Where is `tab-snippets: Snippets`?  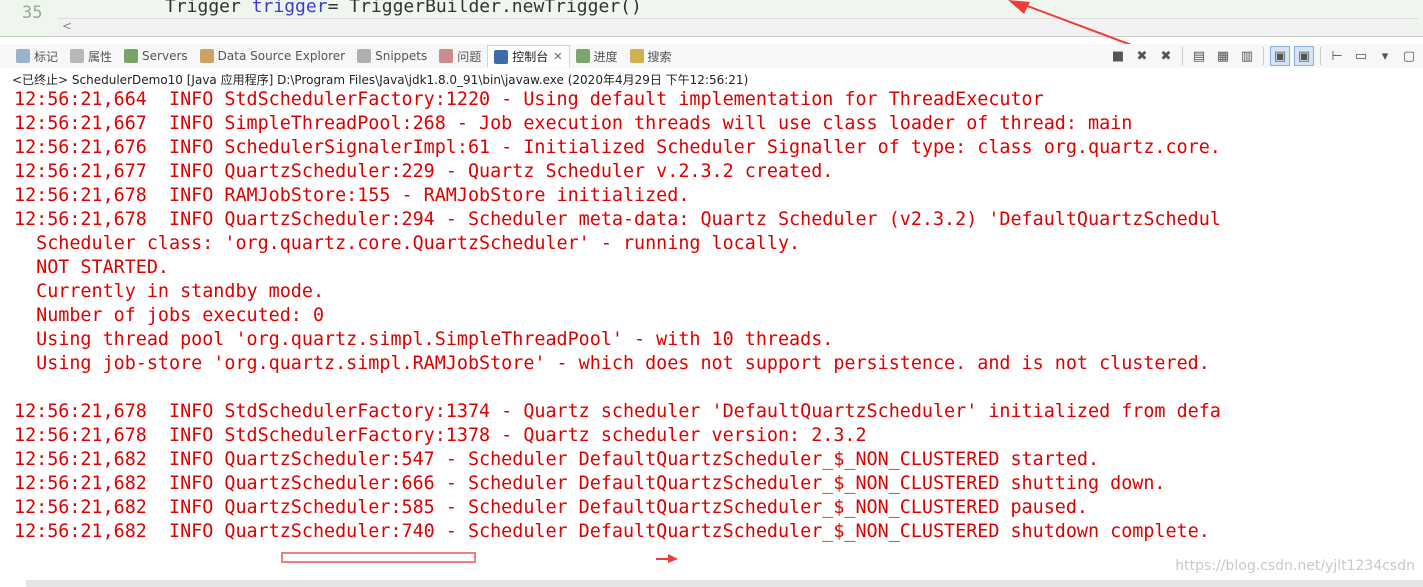 tab-snippets: Snippets is located at coordinates (392, 56).